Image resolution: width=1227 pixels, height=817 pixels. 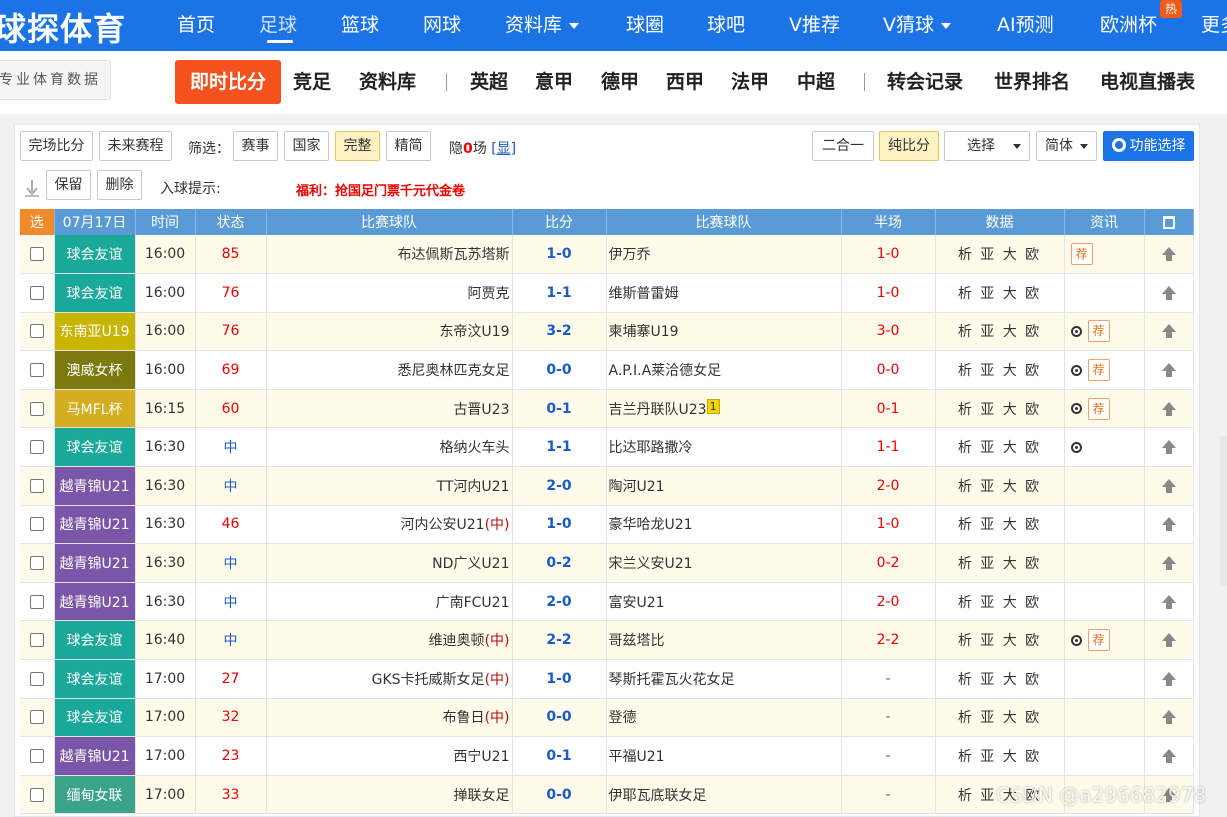 What do you see at coordinates (473, 603) in the screenshot?
I see `home-team: 广南FCU21` at bounding box center [473, 603].